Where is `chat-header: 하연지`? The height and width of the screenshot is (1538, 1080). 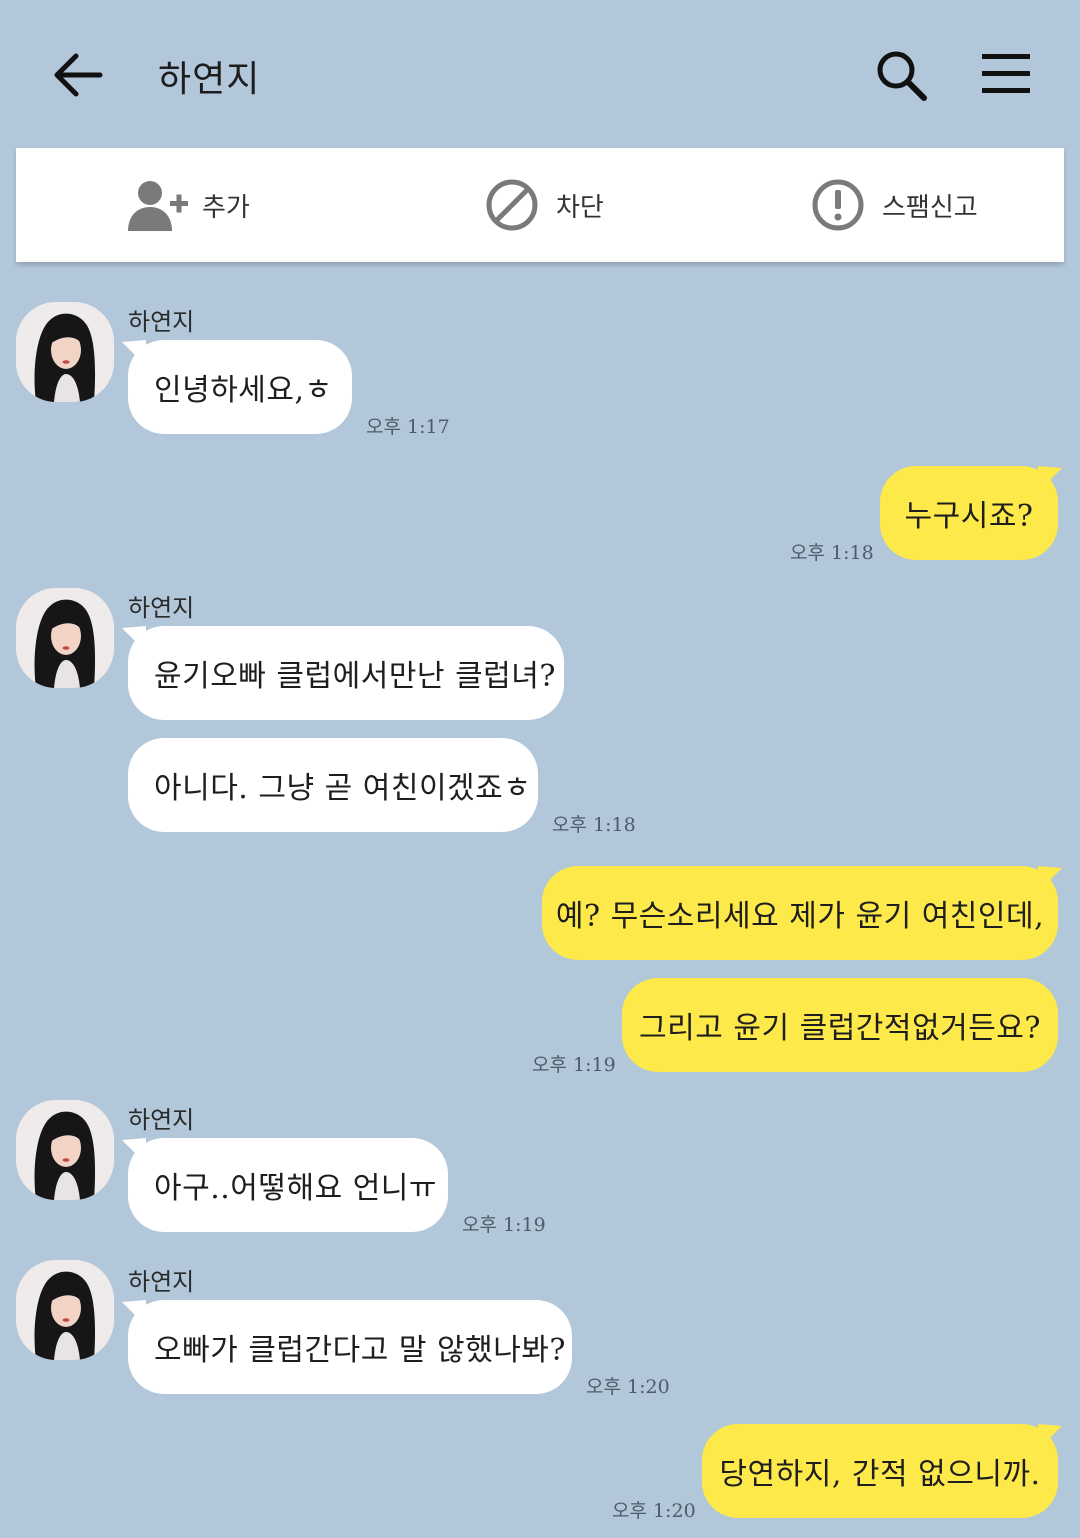
chat-header: 하연지 is located at coordinates (540, 74).